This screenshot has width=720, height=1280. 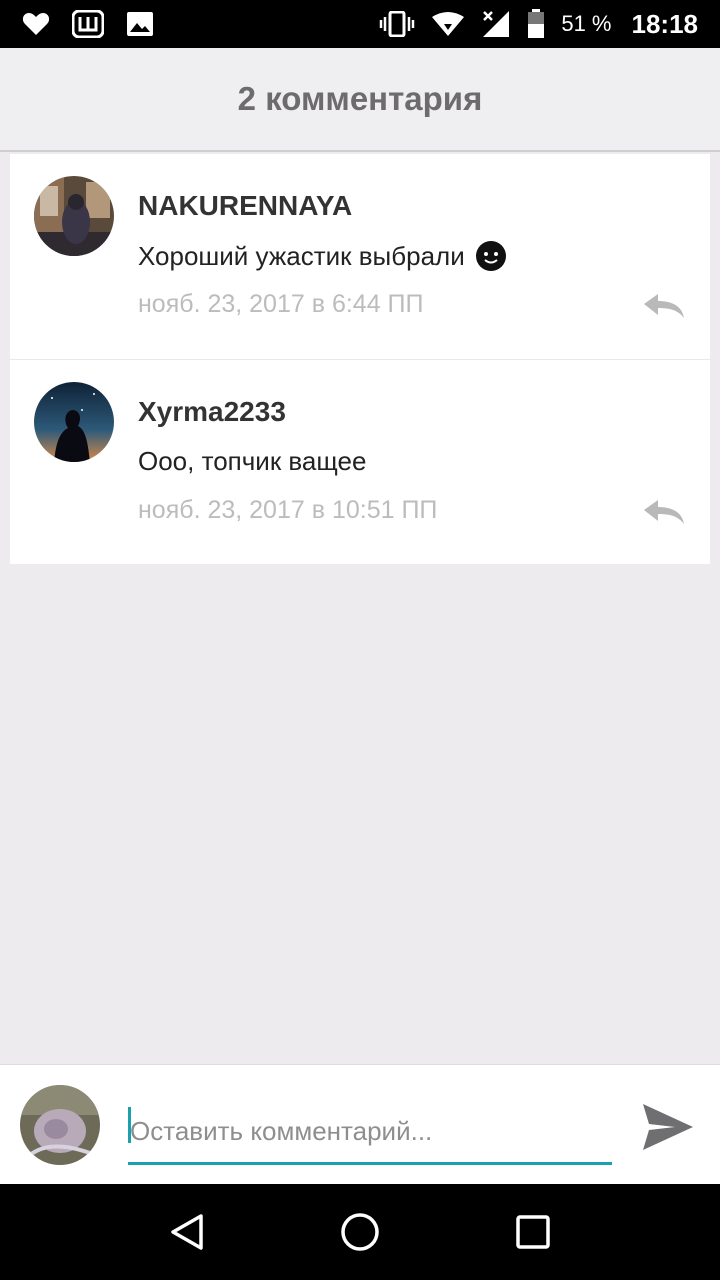 I want to click on comment-timestamp: нояб. 23, 2017 в 10:51 ПП, so click(x=288, y=510).